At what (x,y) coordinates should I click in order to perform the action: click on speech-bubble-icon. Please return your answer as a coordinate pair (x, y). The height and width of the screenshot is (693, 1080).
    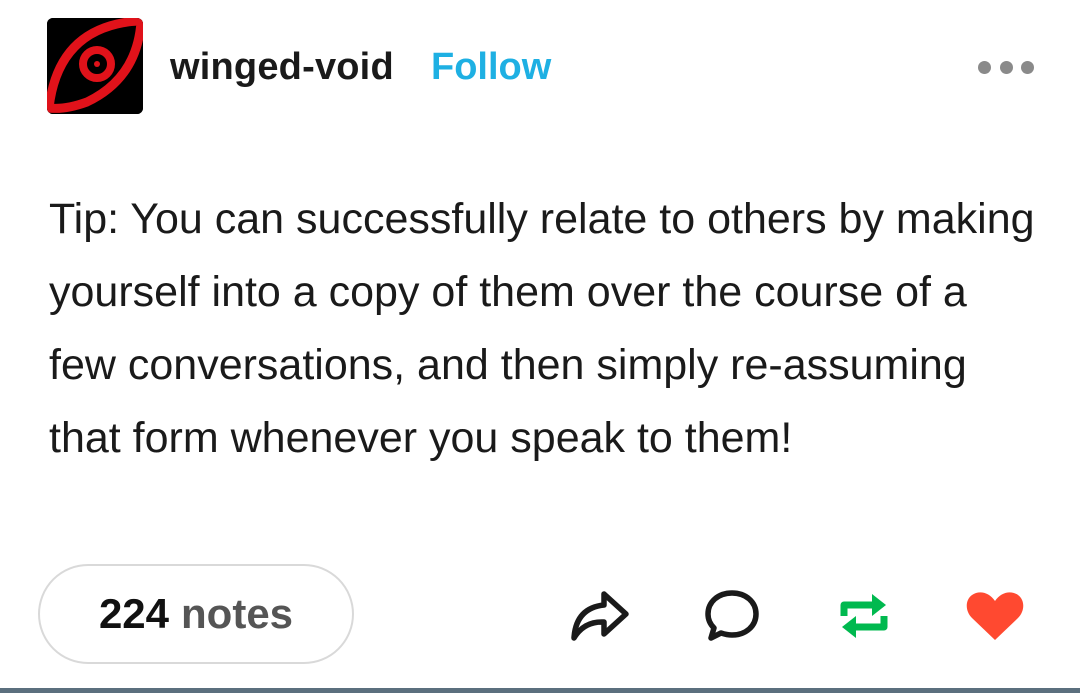
    Looking at the image, I should click on (732, 615).